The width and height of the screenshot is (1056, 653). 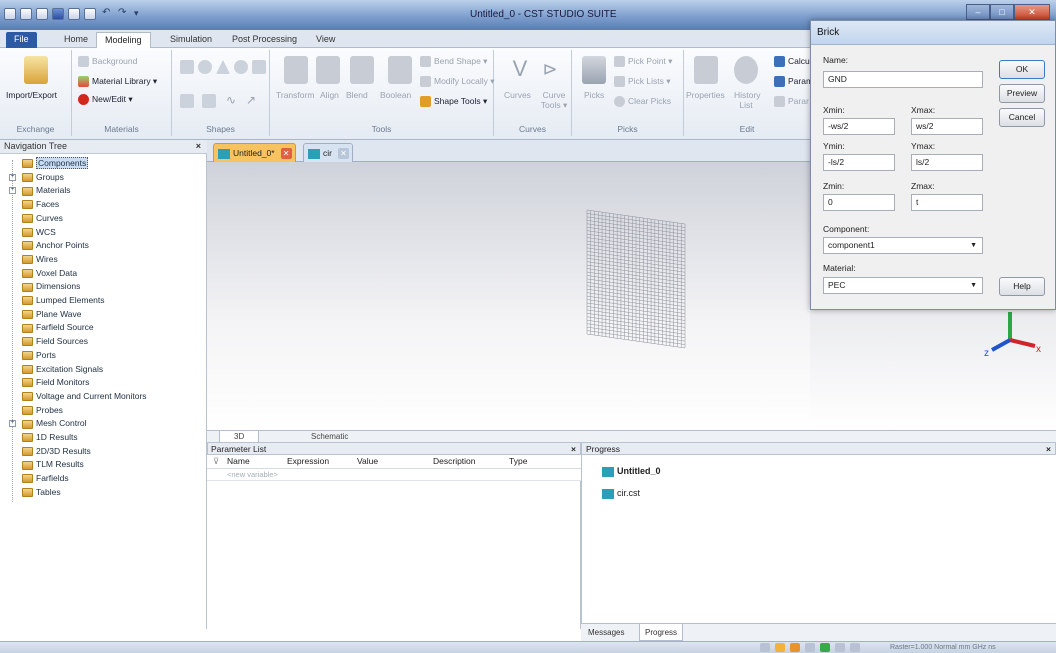 I want to click on loft-icon: ∿, so click(x=233, y=101).